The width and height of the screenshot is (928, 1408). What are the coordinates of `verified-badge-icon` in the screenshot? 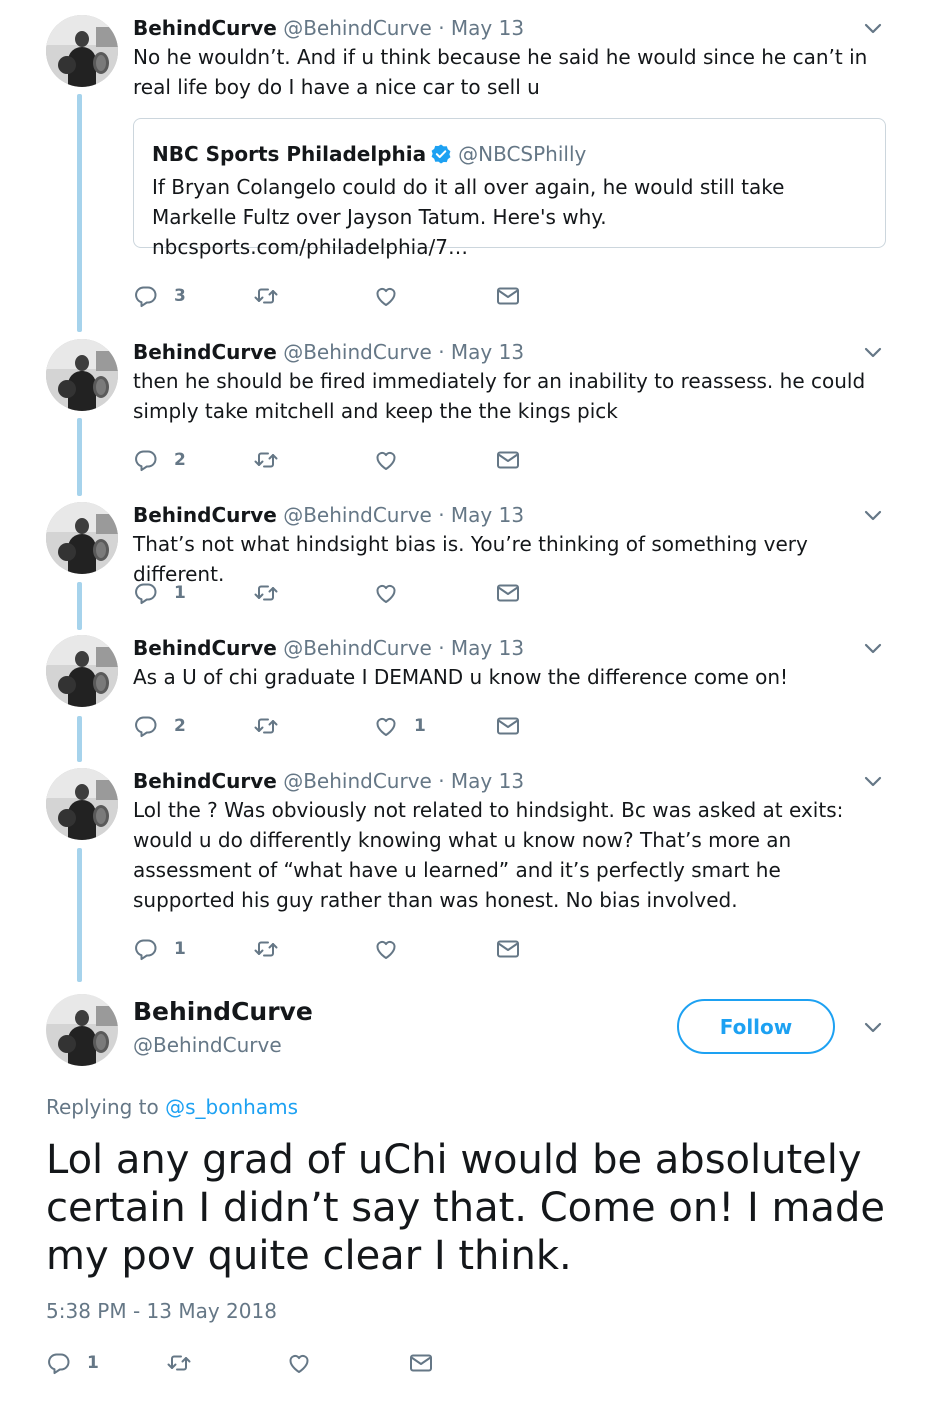 It's located at (441, 154).